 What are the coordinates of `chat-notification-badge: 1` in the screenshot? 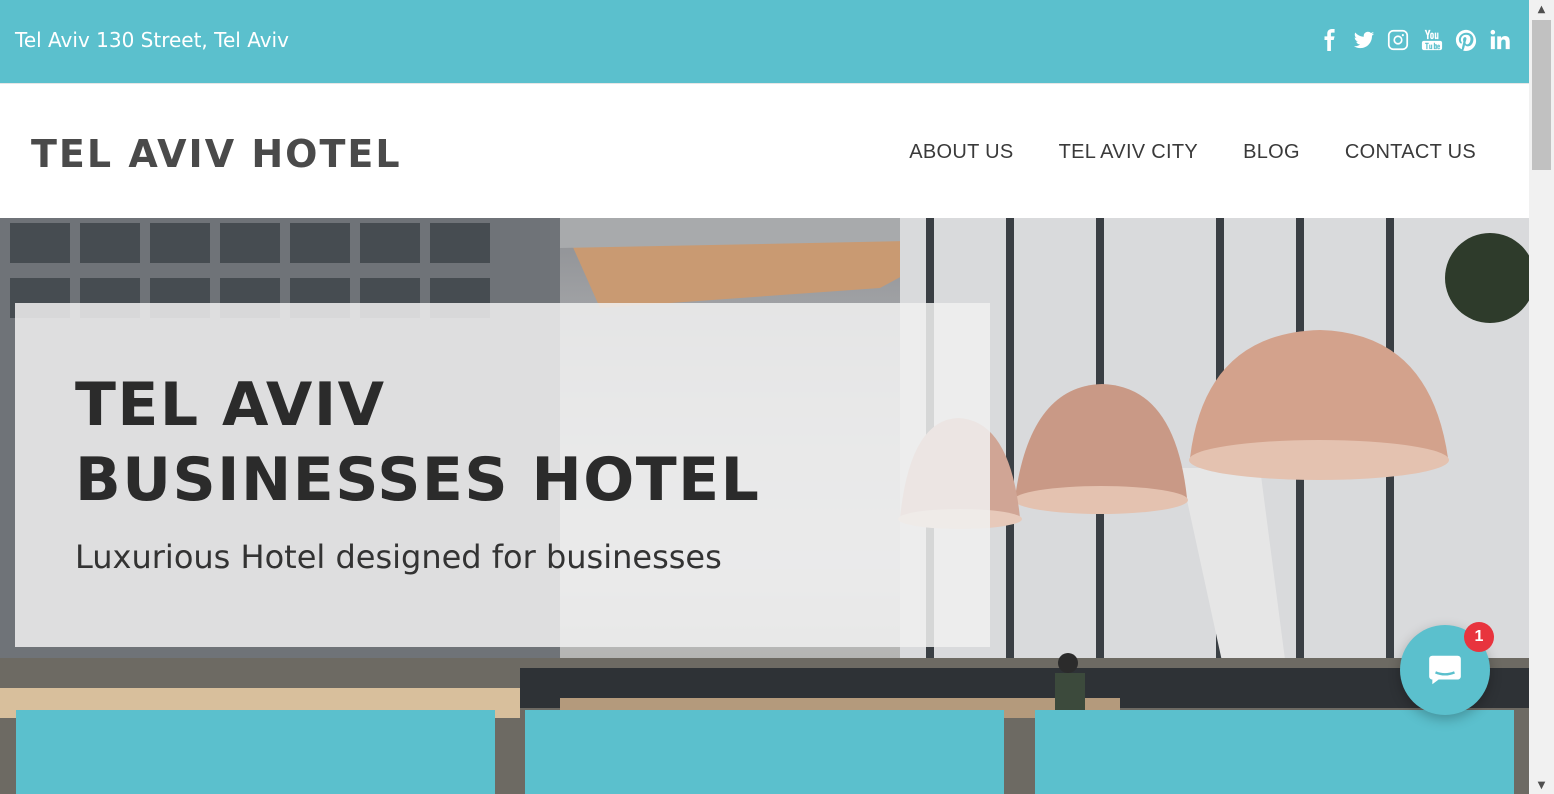 It's located at (1479, 637).